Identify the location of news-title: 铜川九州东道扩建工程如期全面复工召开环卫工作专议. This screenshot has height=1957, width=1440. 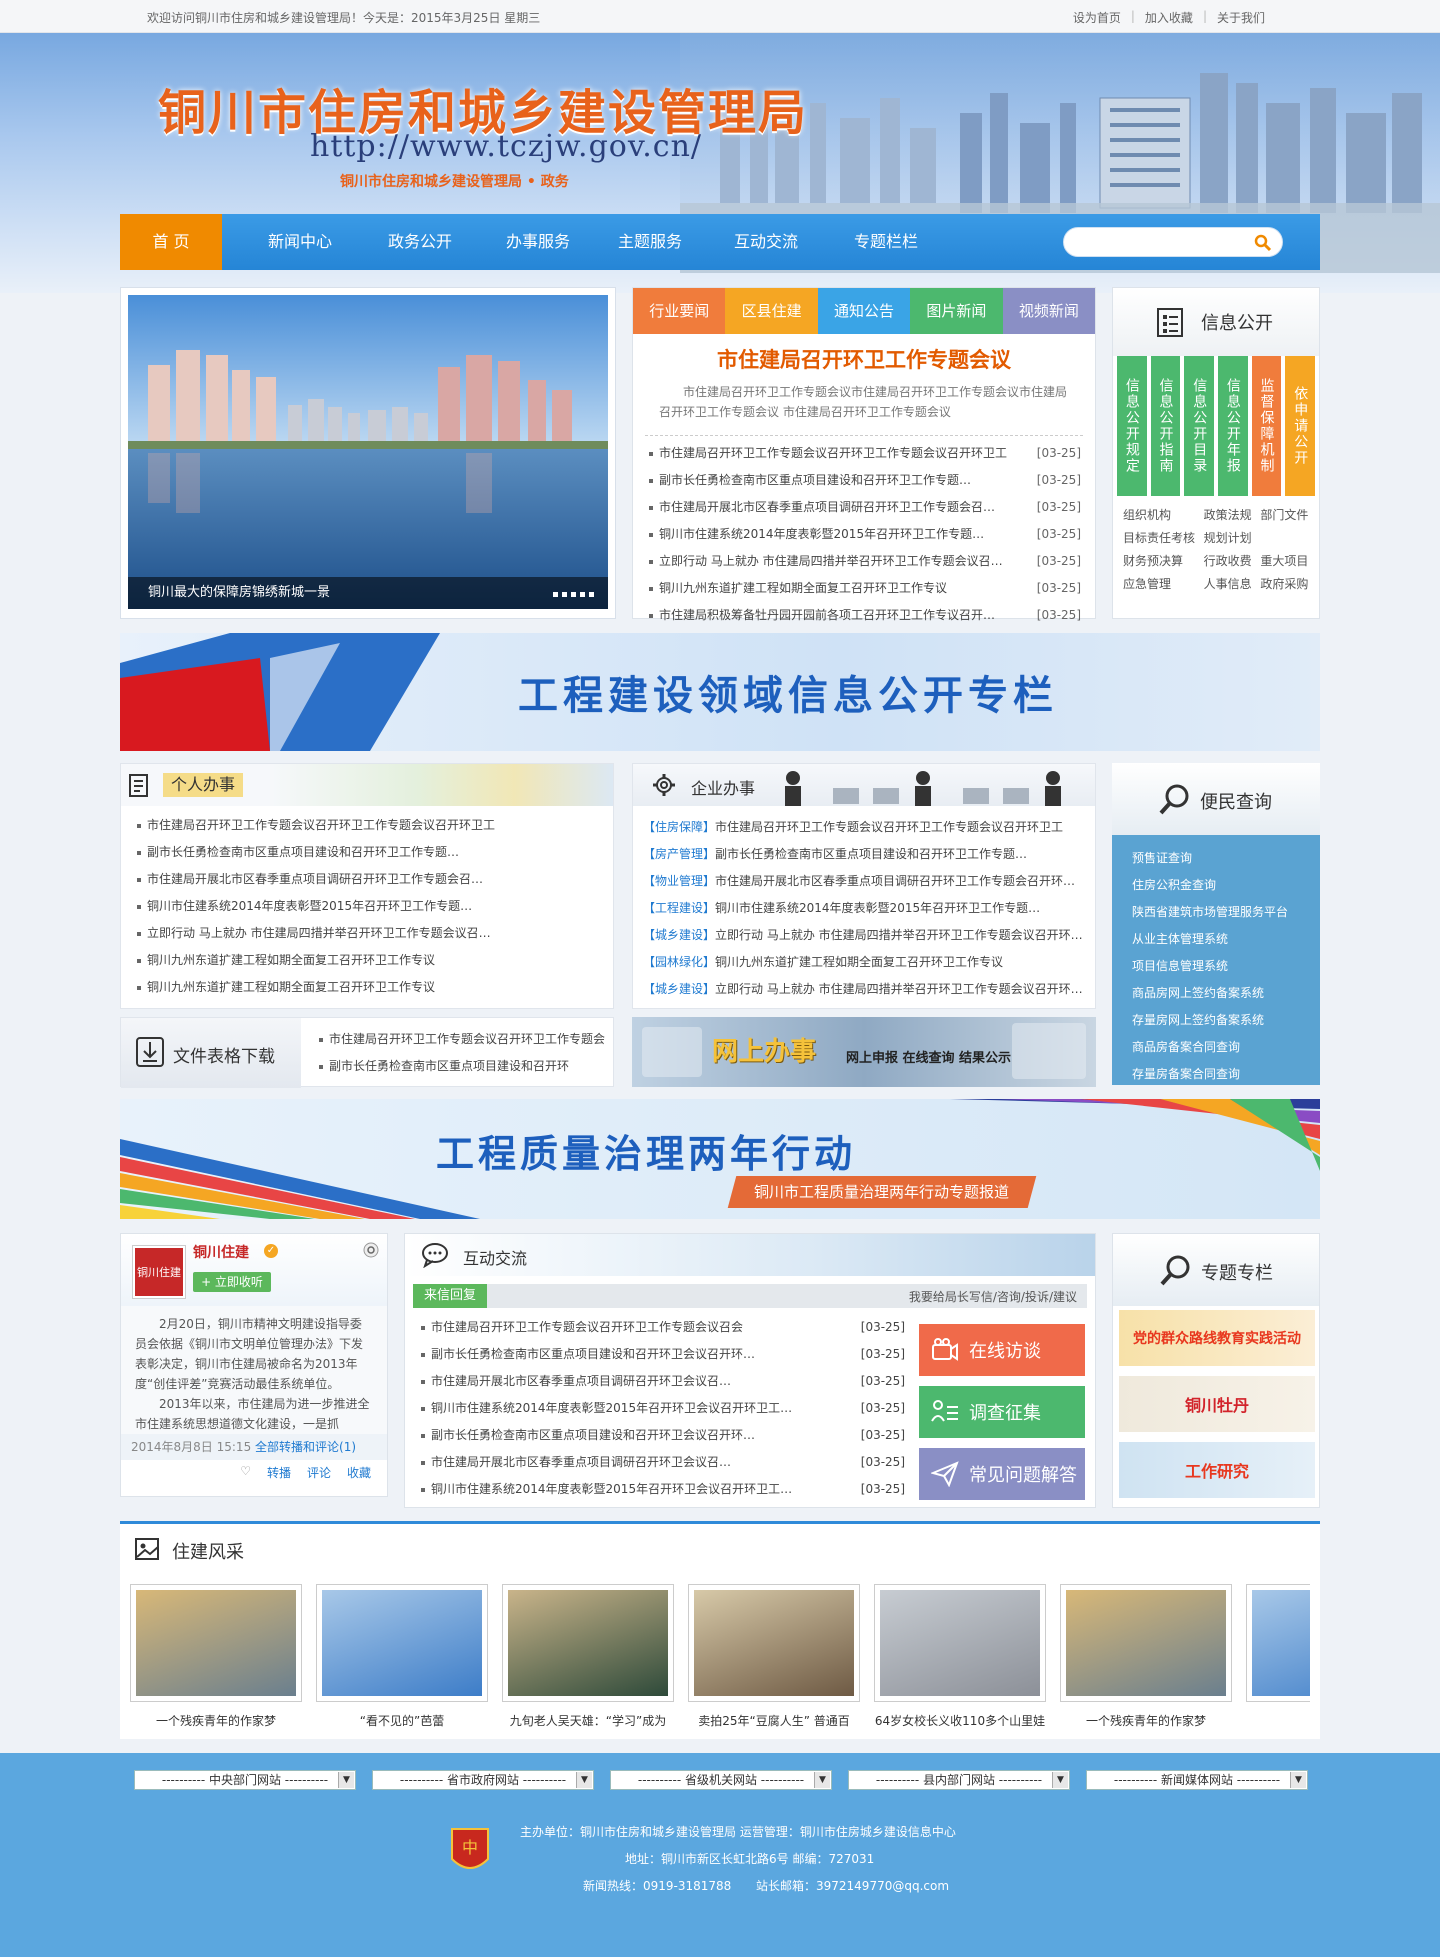
(797, 588).